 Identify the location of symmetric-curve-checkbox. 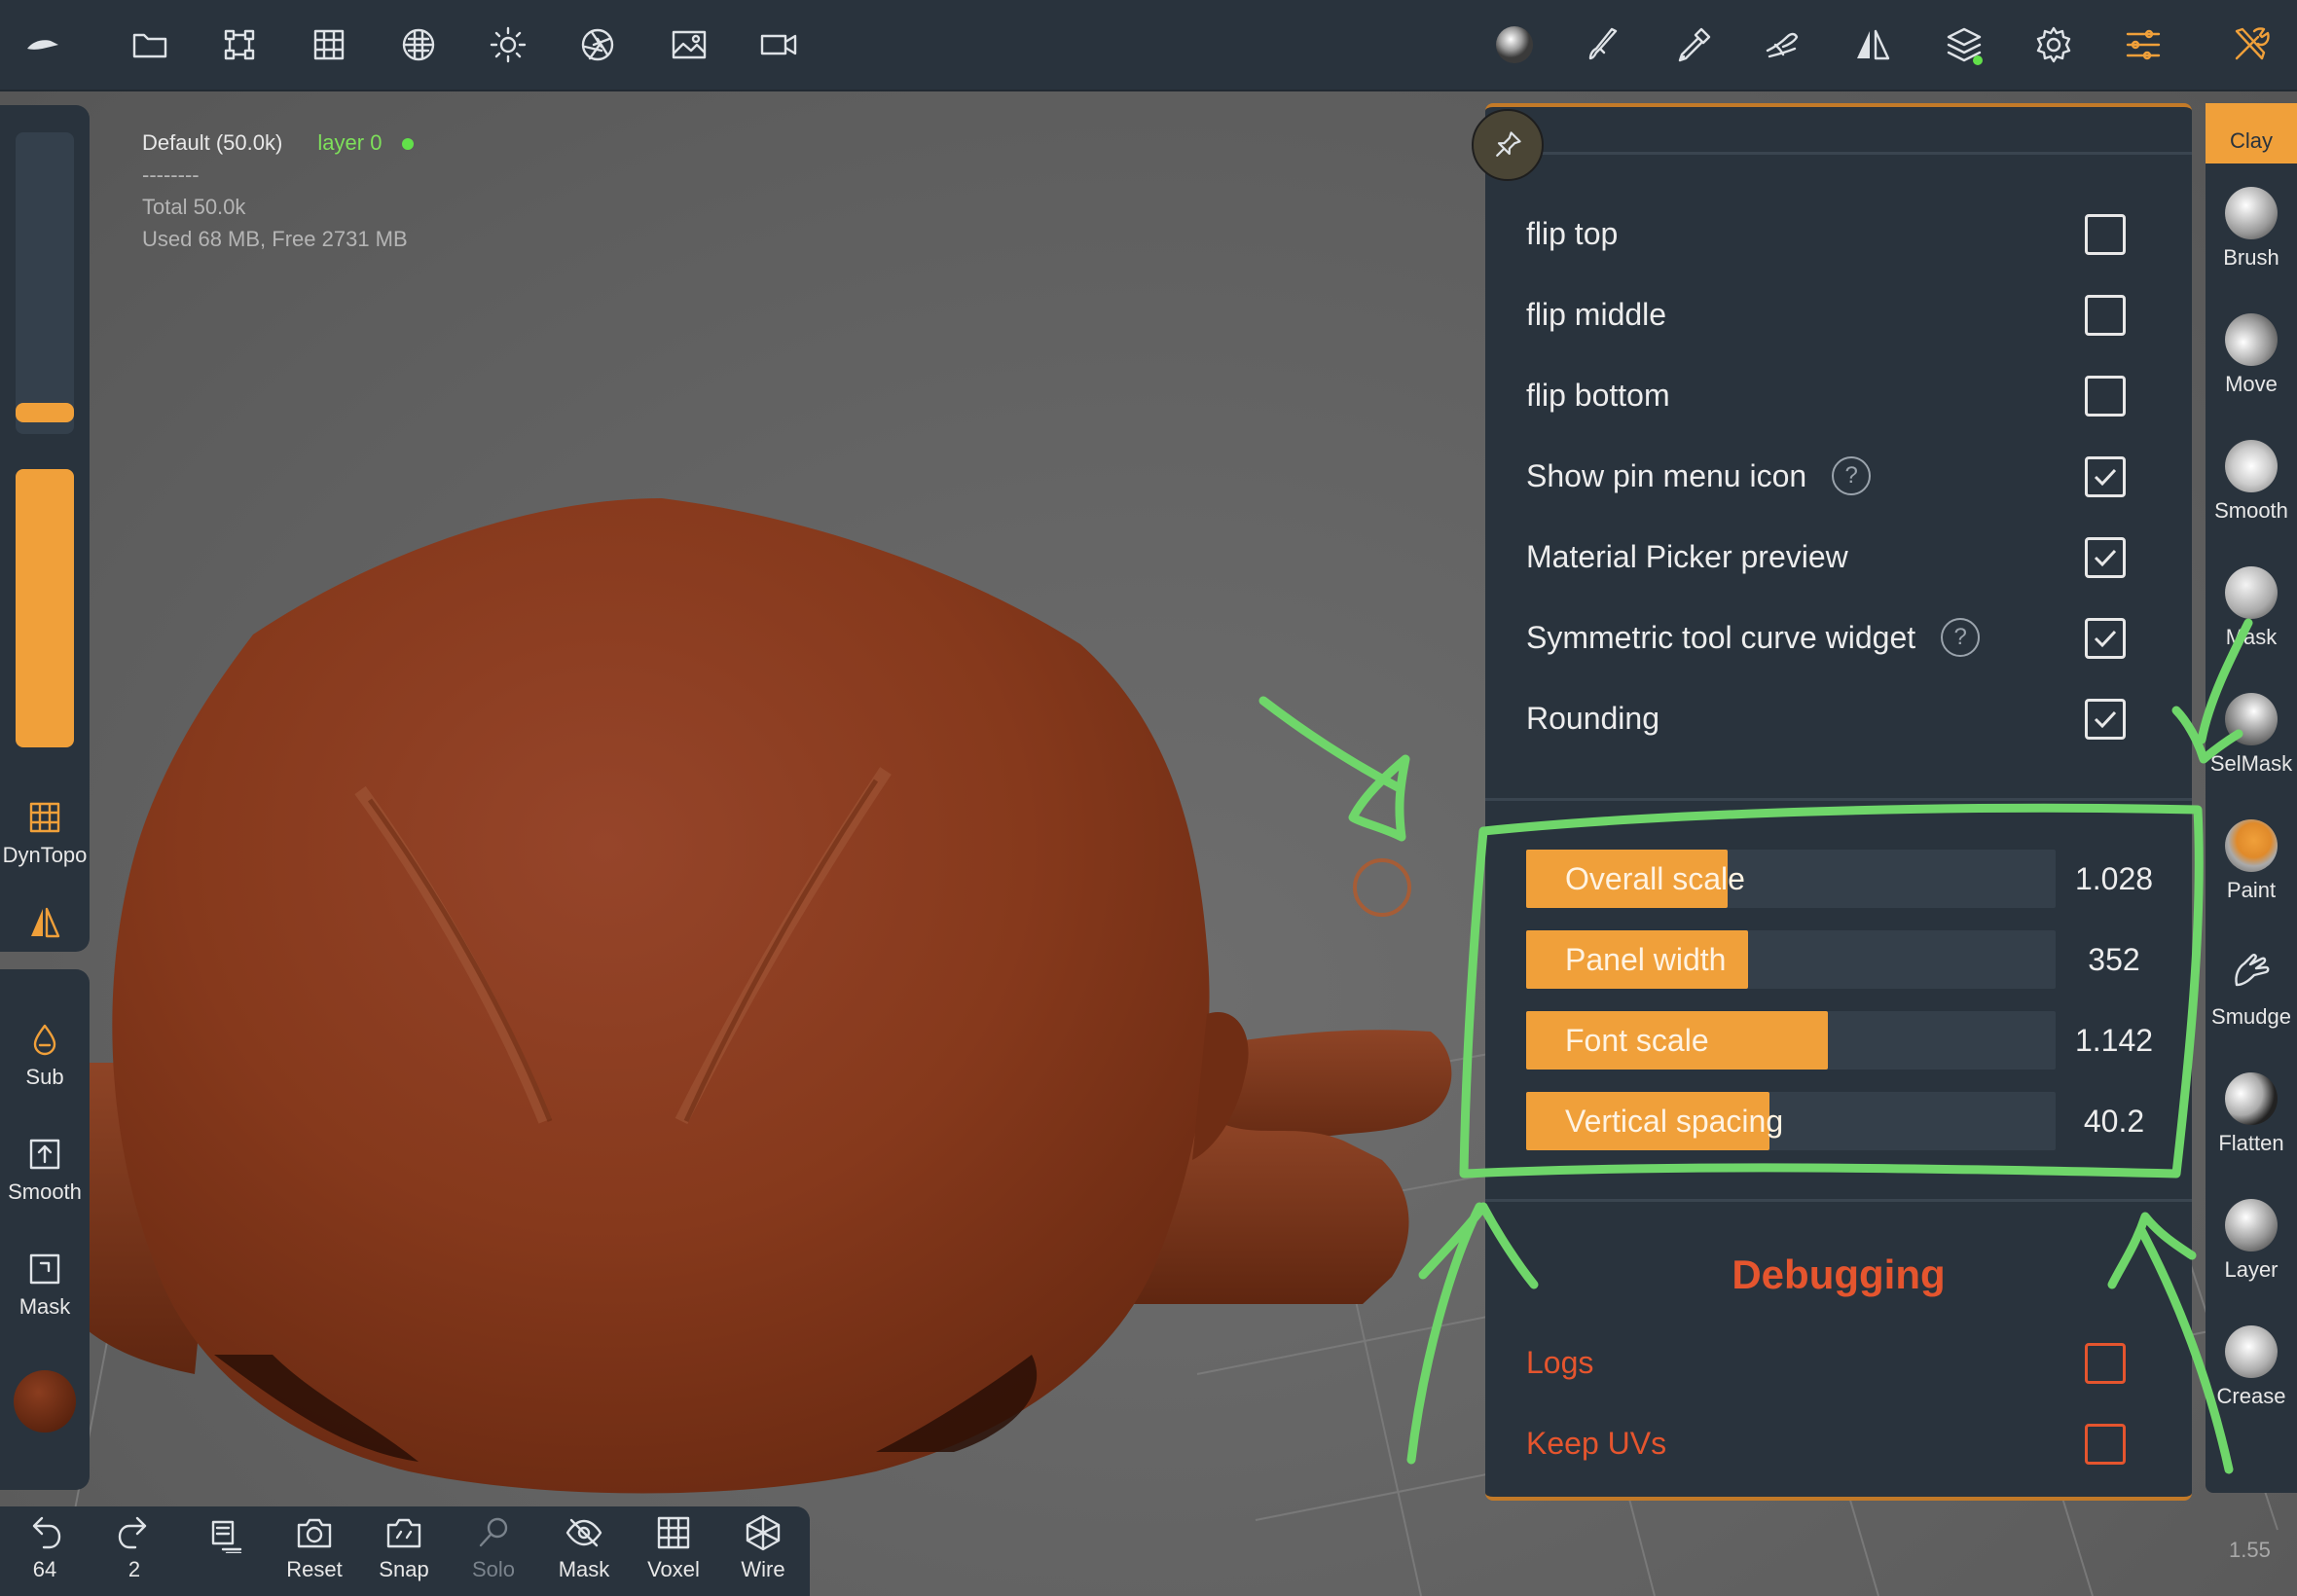
(2105, 638).